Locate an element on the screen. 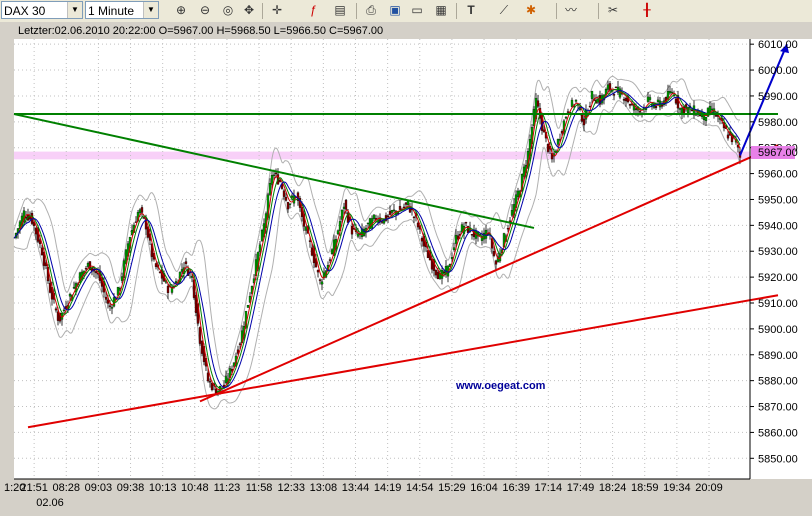 This screenshot has width=812, height=516. line-tool-icon: ⟋ is located at coordinates (504, 10).